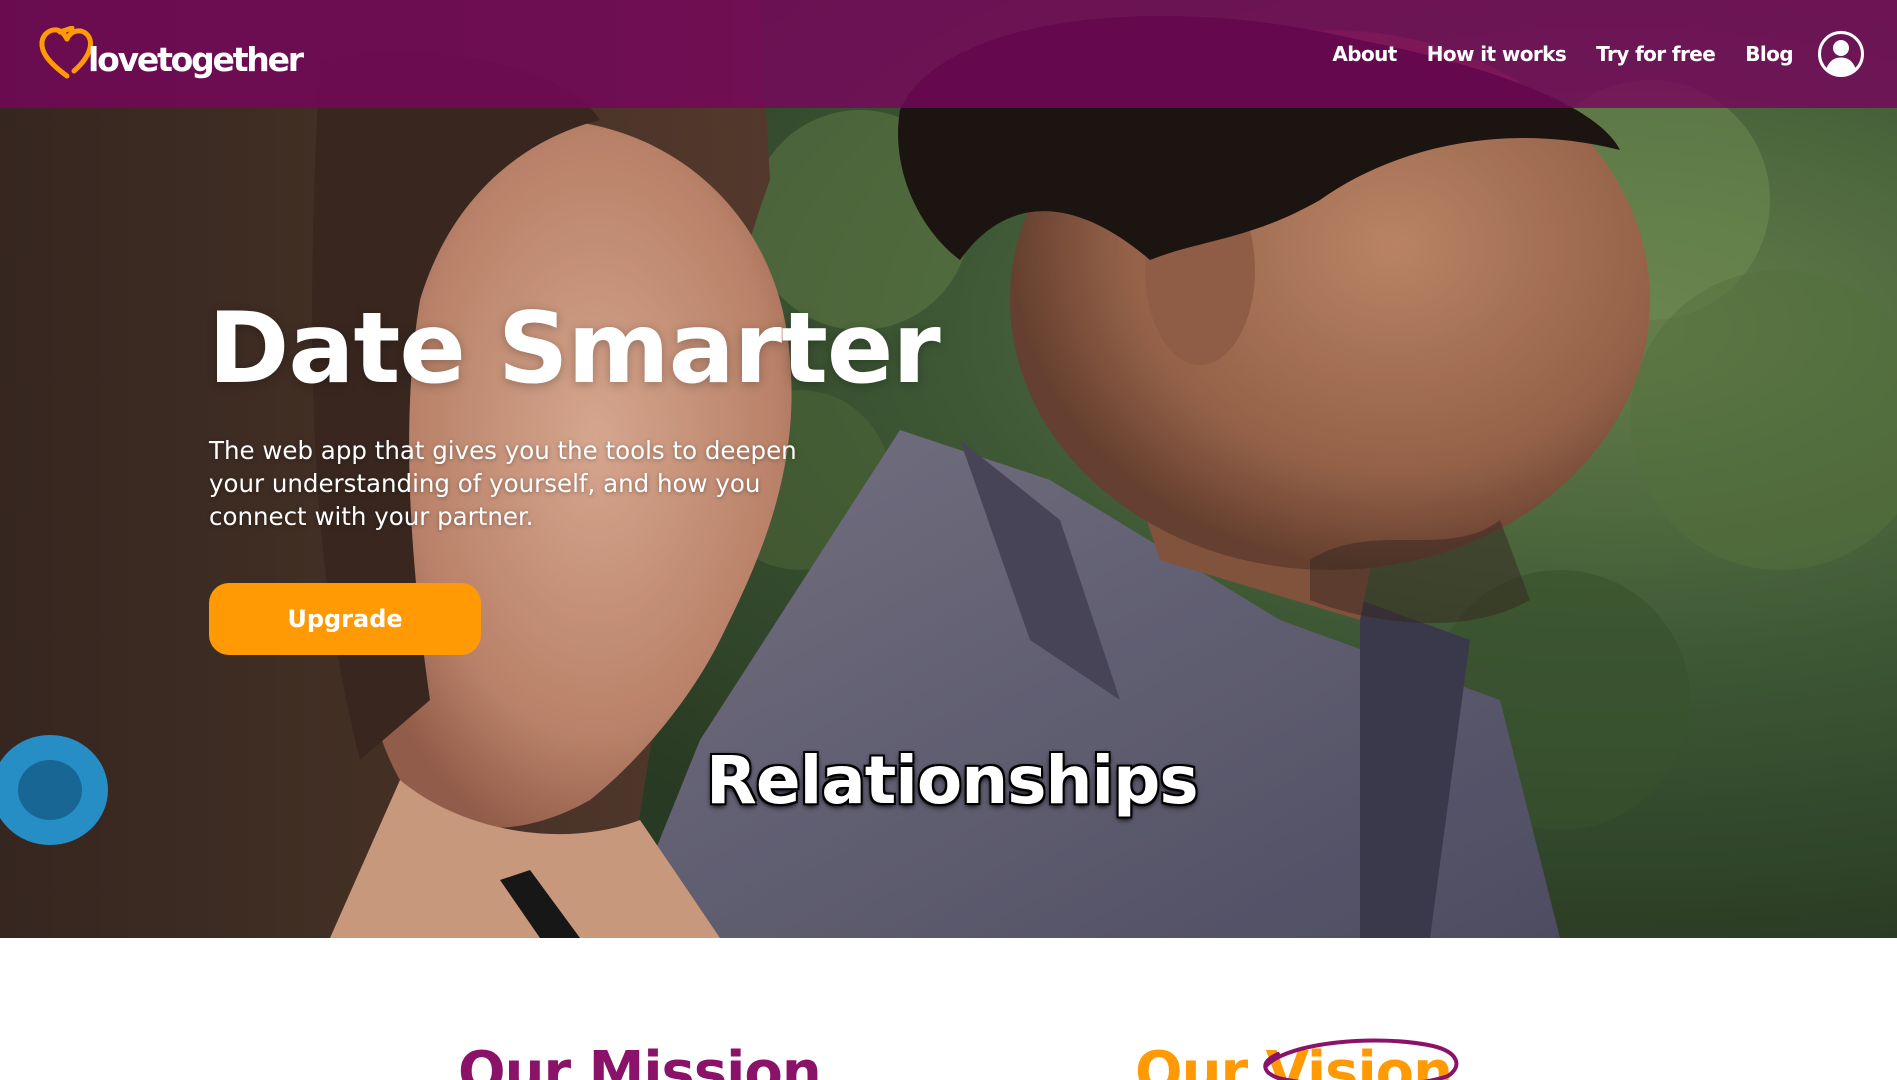  I want to click on main-nav: About How it works Try for free Blog, so click(1562, 54).